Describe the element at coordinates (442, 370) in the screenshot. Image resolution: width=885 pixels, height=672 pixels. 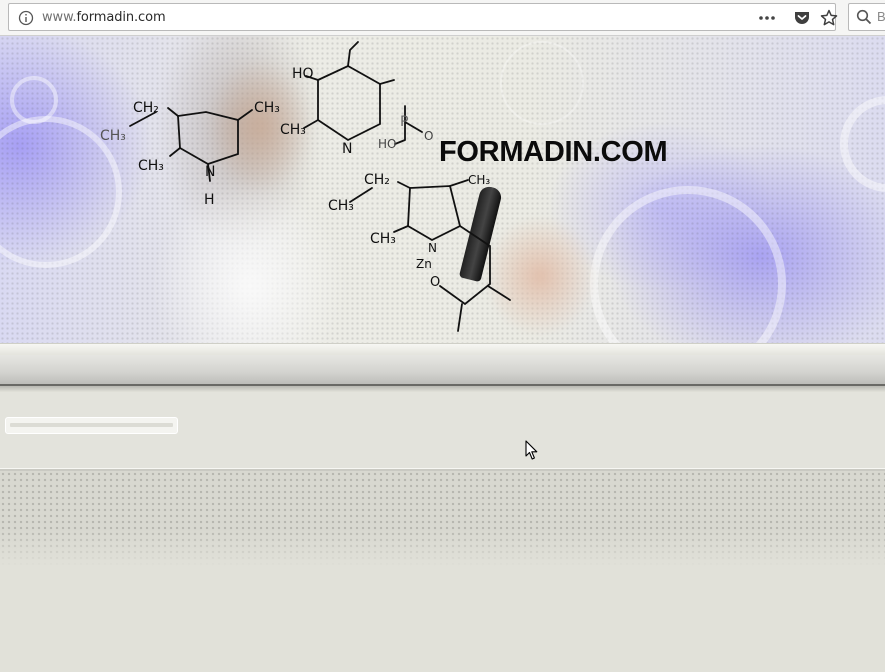
I see `nav-bar` at that location.